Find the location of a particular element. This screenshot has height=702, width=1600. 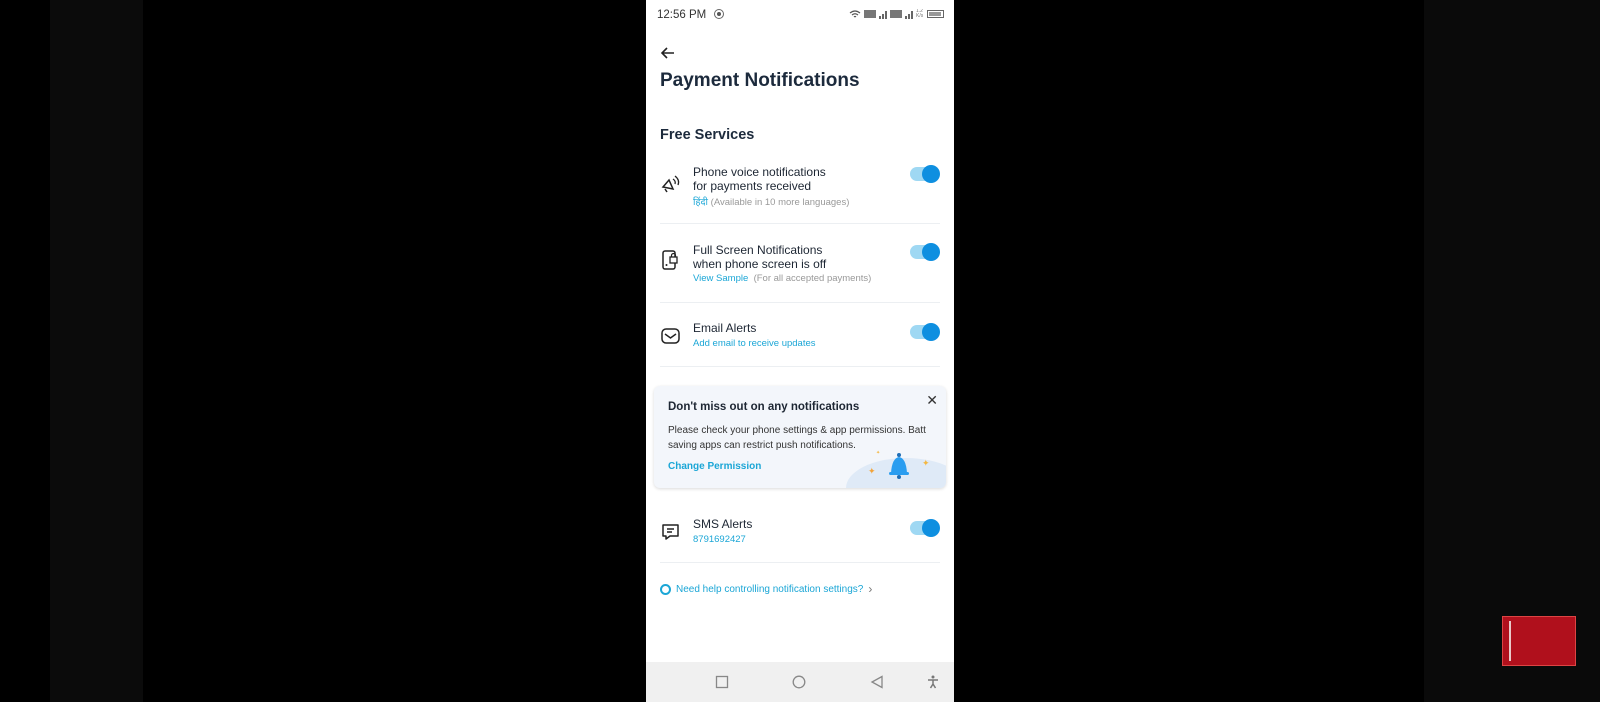

chevron-right-icon: › is located at coordinates (870, 589).